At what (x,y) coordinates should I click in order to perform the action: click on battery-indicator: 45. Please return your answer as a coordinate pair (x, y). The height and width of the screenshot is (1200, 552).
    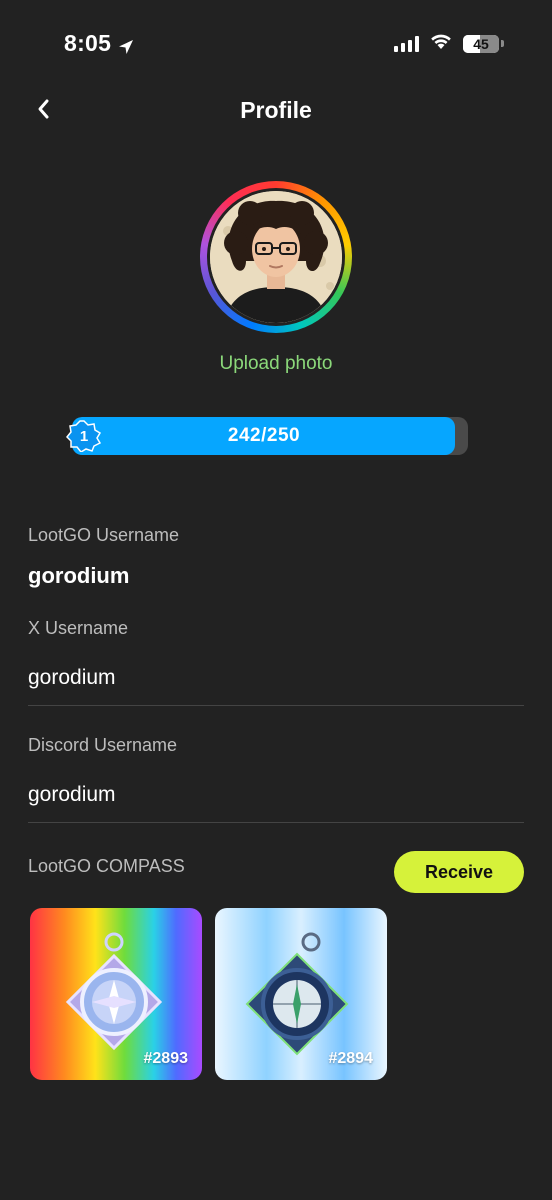
    Looking at the image, I should click on (481, 43).